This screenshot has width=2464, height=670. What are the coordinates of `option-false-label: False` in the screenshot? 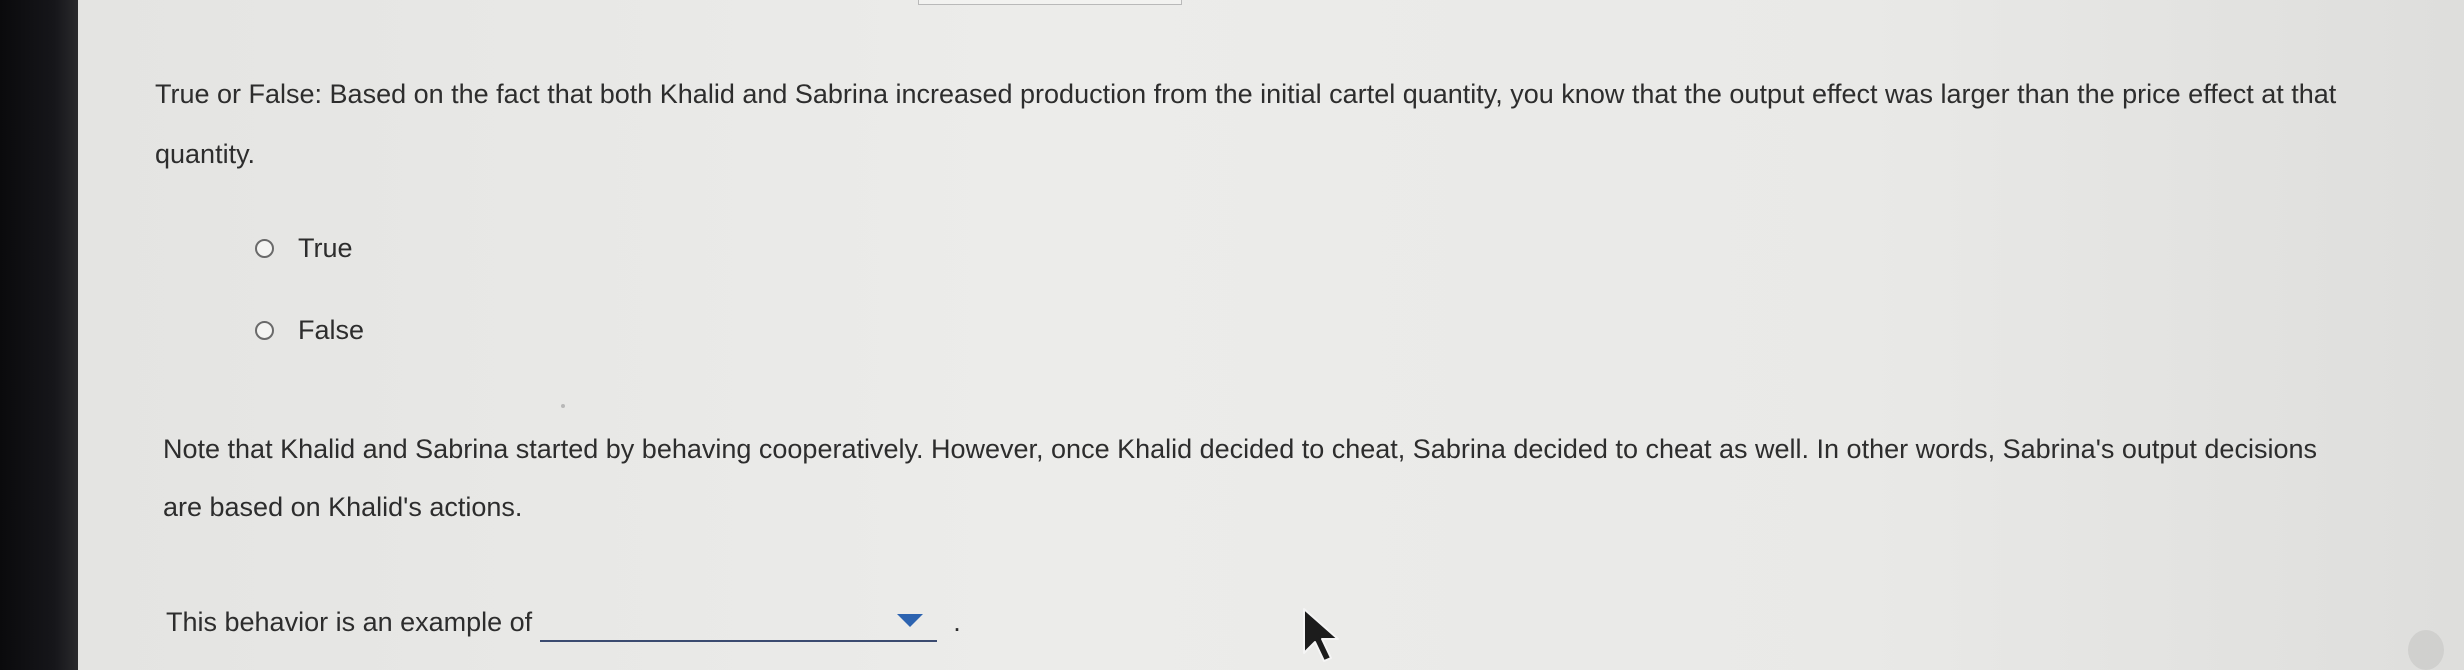 It's located at (331, 330).